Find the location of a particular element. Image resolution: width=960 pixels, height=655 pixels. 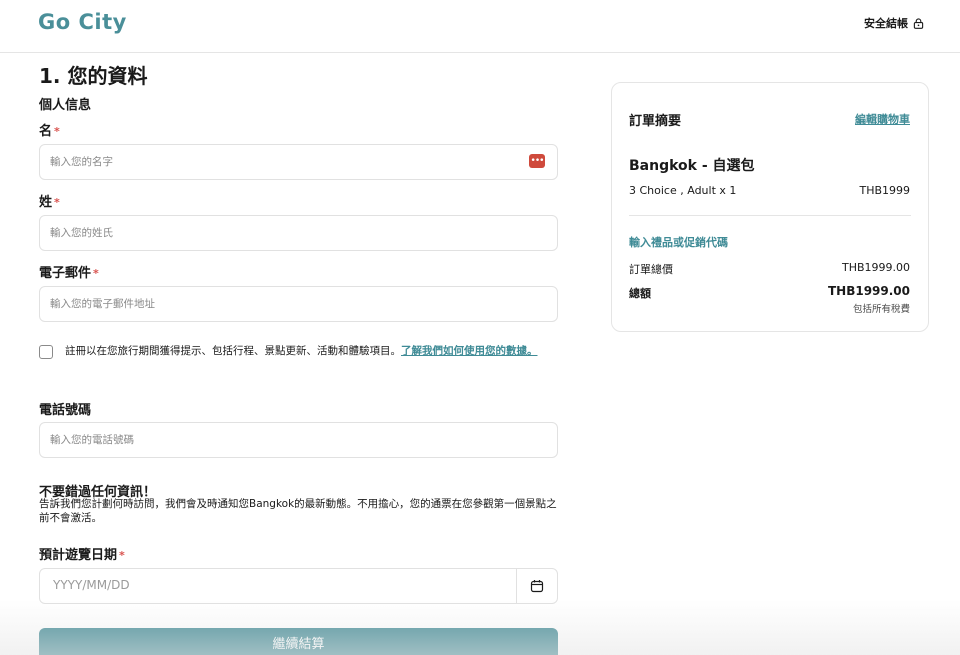

header: Go City 安全結帳 is located at coordinates (480, 26).